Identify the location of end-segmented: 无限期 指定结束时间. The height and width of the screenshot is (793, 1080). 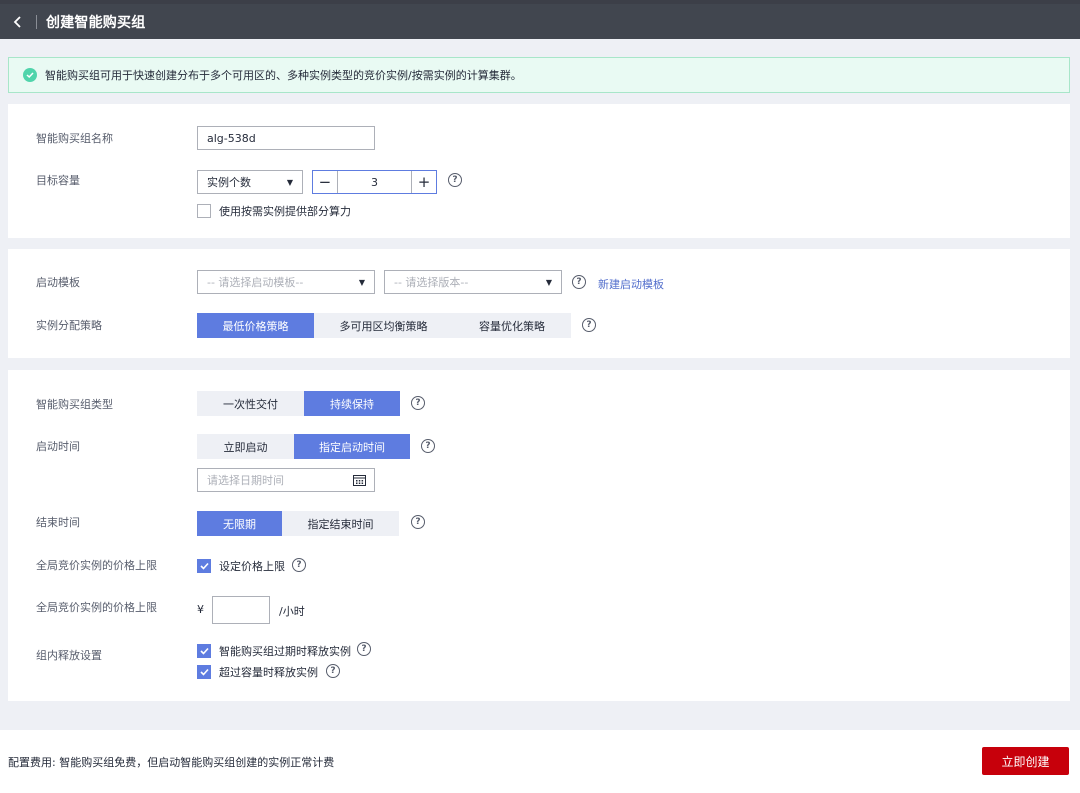
(298, 523).